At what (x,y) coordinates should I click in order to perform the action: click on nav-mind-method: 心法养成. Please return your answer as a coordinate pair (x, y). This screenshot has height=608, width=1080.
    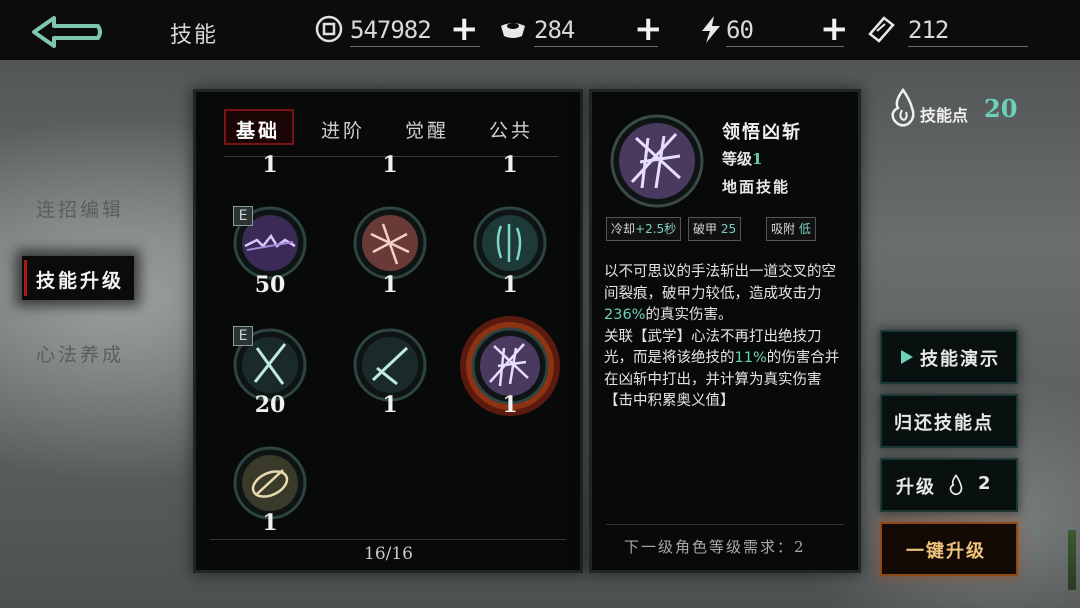
    Looking at the image, I should click on (80, 353).